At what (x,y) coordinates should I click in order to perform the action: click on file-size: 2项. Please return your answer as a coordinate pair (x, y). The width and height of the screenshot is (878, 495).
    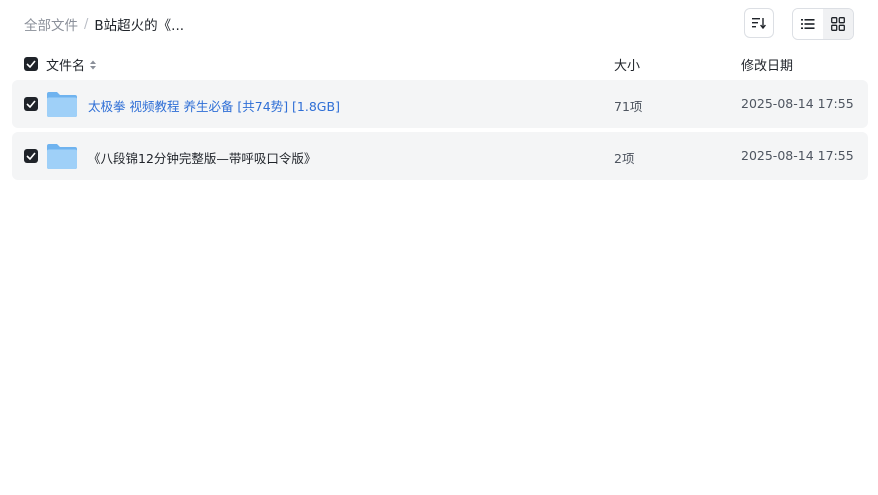
    Looking at the image, I should click on (624, 158).